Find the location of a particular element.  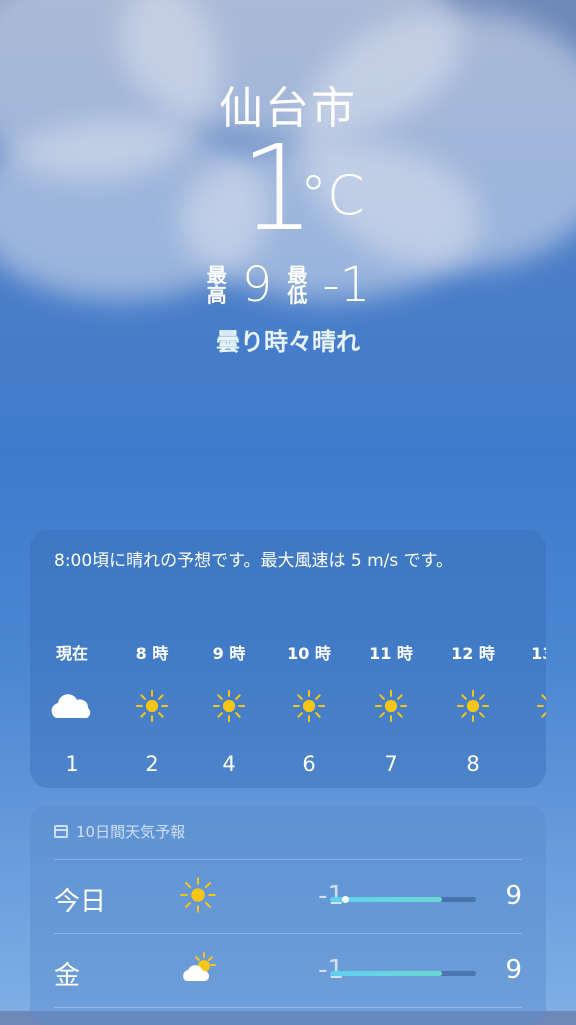

hour-temp: 8 is located at coordinates (473, 764).